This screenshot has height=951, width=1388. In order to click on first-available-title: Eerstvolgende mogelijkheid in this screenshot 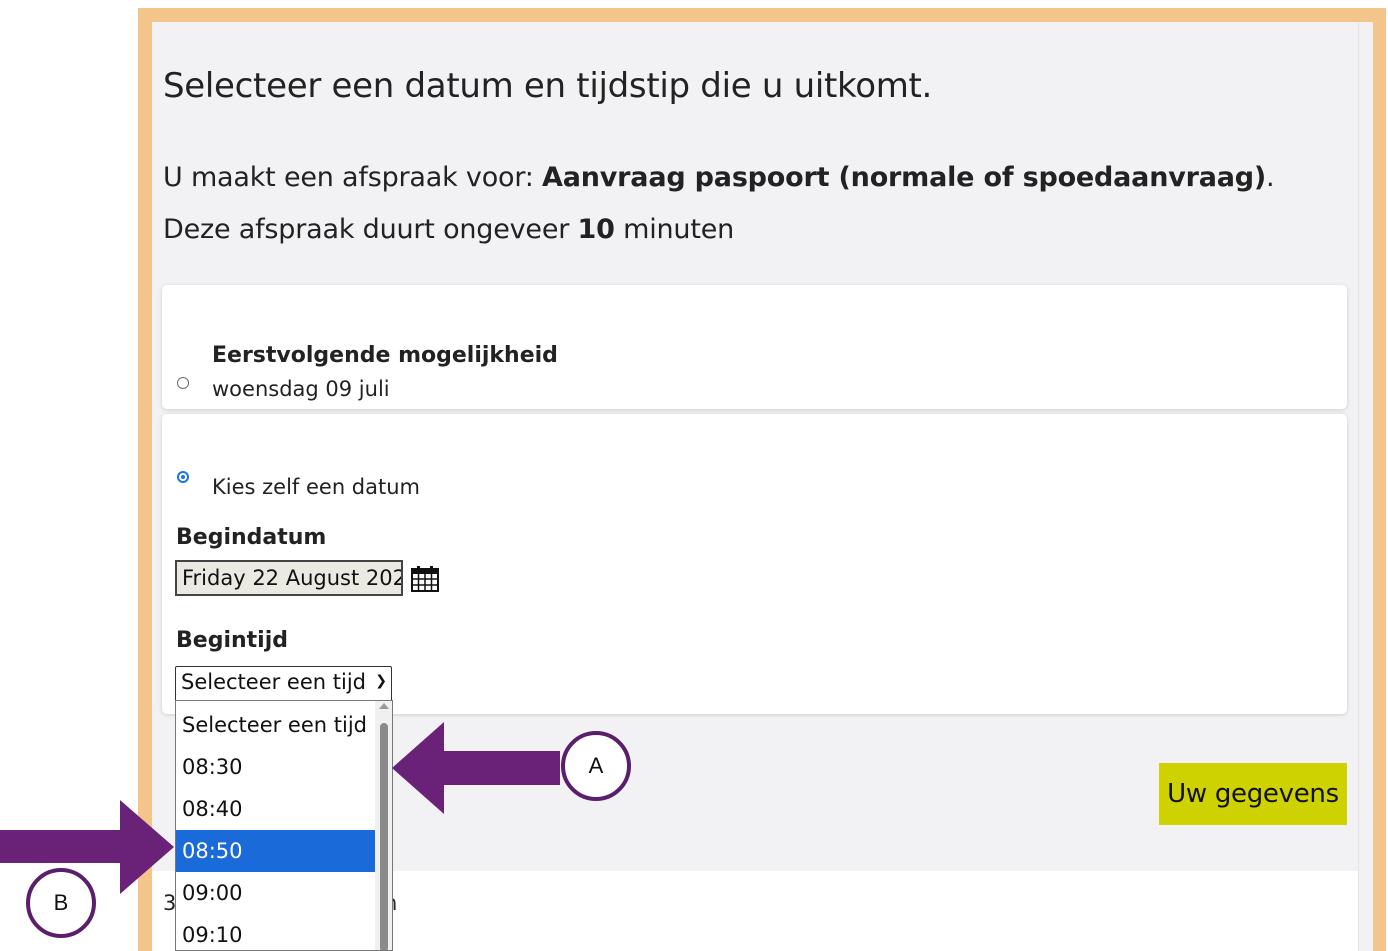, I will do `click(385, 355)`.